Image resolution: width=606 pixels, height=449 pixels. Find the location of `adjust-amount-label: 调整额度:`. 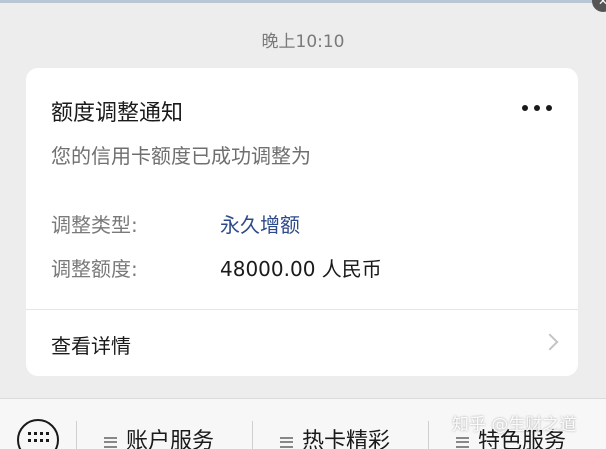

adjust-amount-label: 调整额度: is located at coordinates (94, 269).